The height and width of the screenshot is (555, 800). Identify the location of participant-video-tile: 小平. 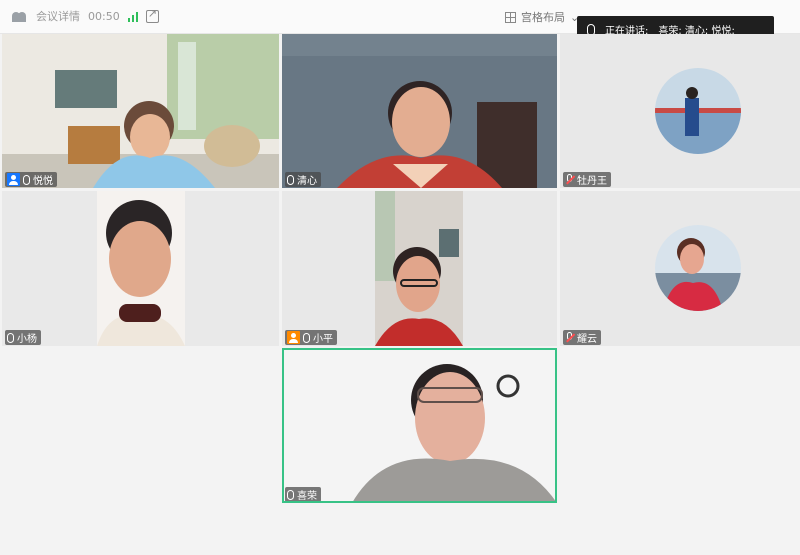
(419, 268).